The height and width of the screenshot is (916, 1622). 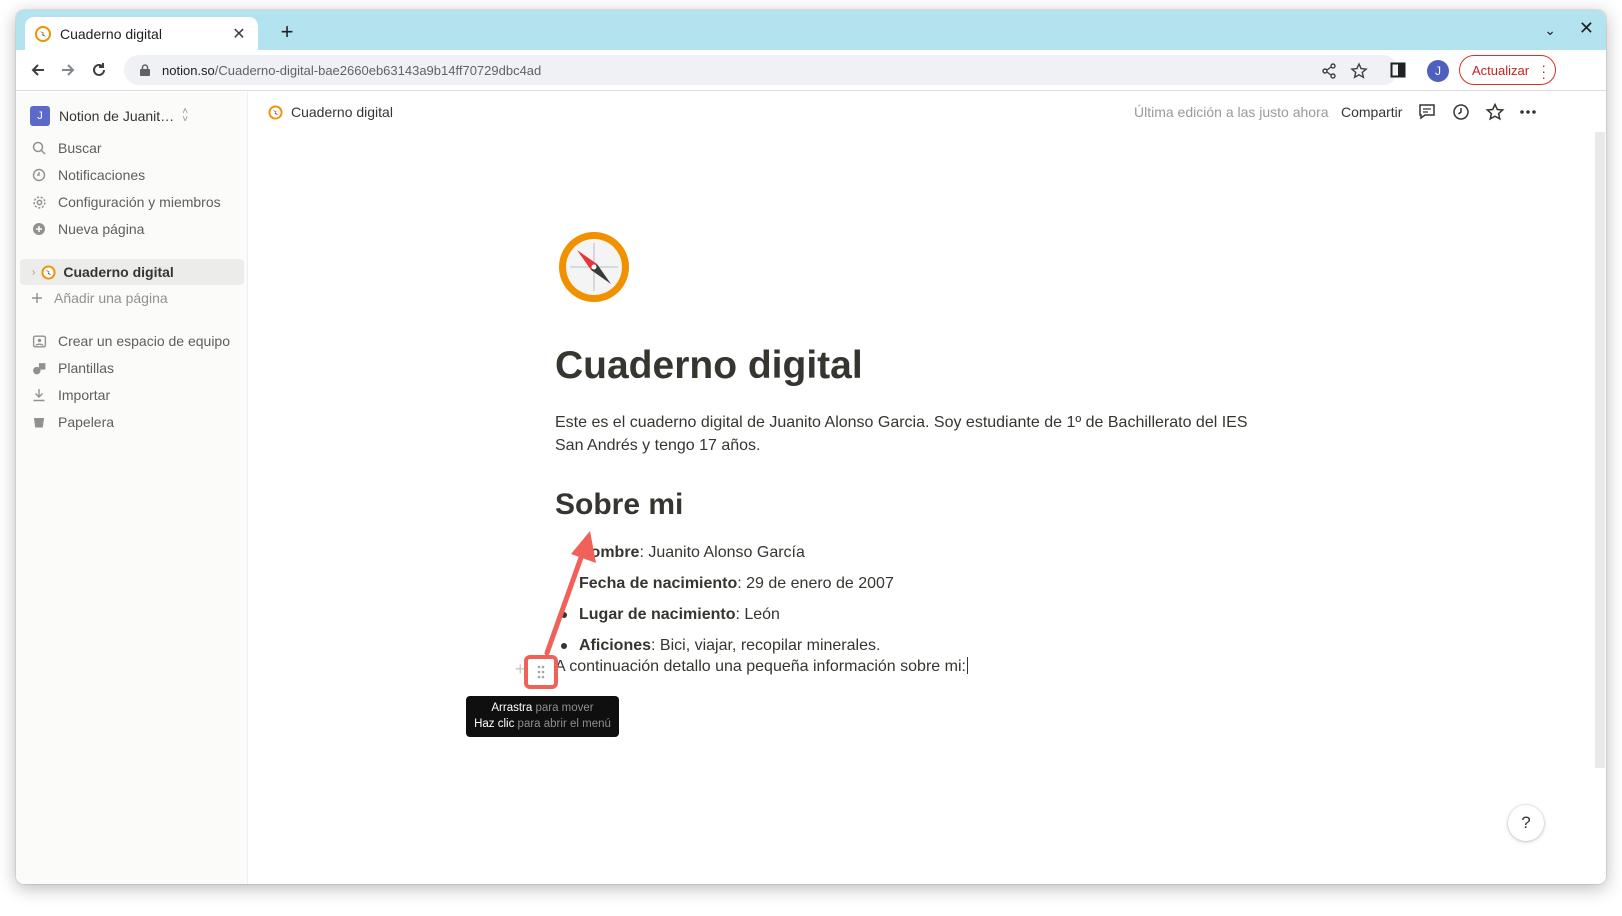 I want to click on breadcrumb-label: Cuaderno digital, so click(x=342, y=112).